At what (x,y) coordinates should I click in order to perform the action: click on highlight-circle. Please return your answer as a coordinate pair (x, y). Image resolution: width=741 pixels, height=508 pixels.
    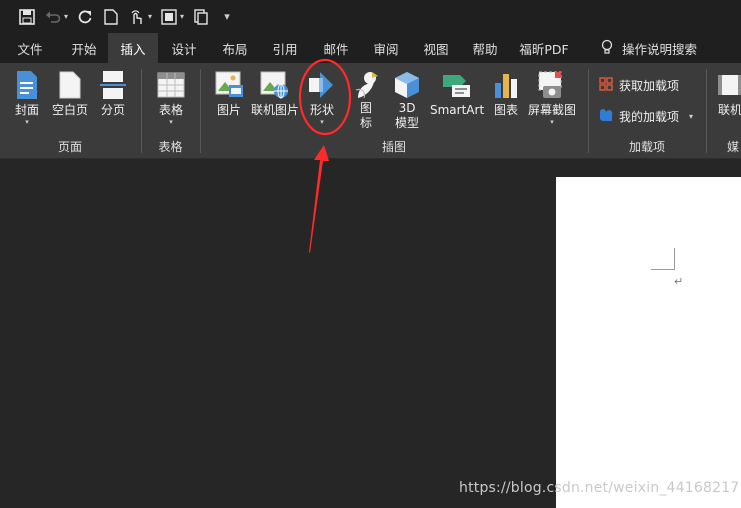
    Looking at the image, I should click on (325, 97).